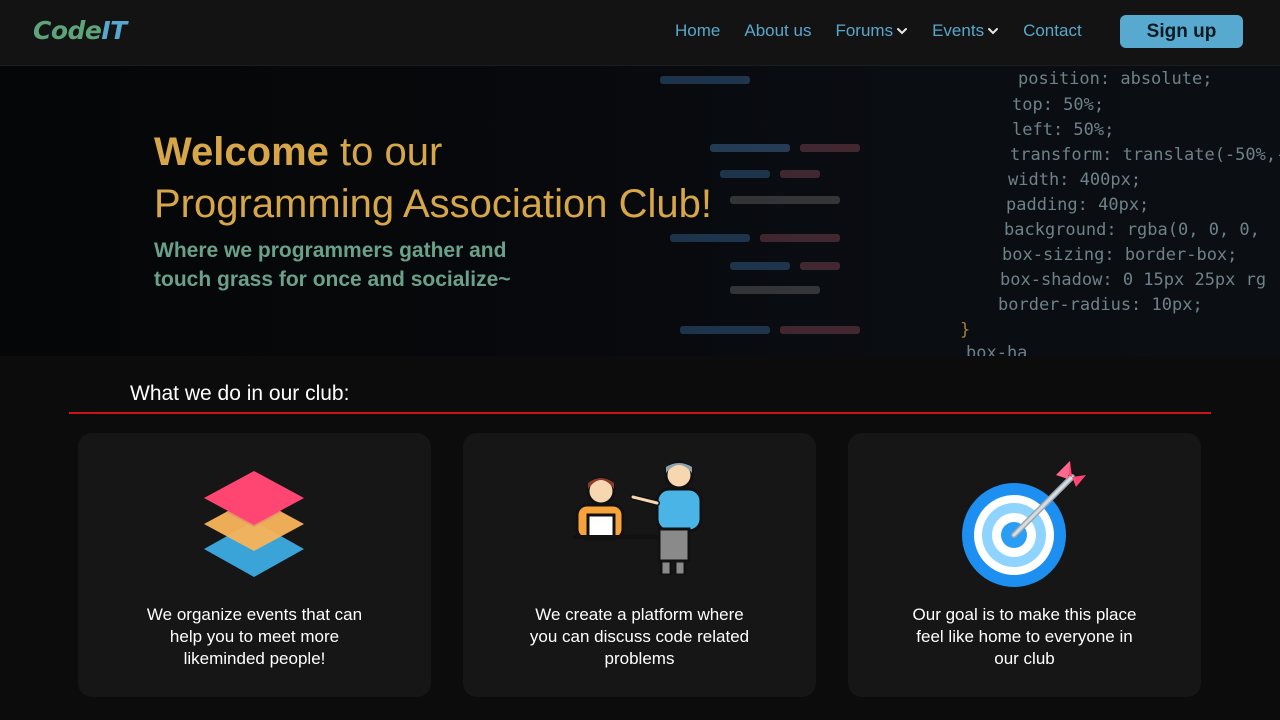 This screenshot has height=720, width=1280. I want to click on nav-links: Home About us Forums Events Contact, so click(878, 31).